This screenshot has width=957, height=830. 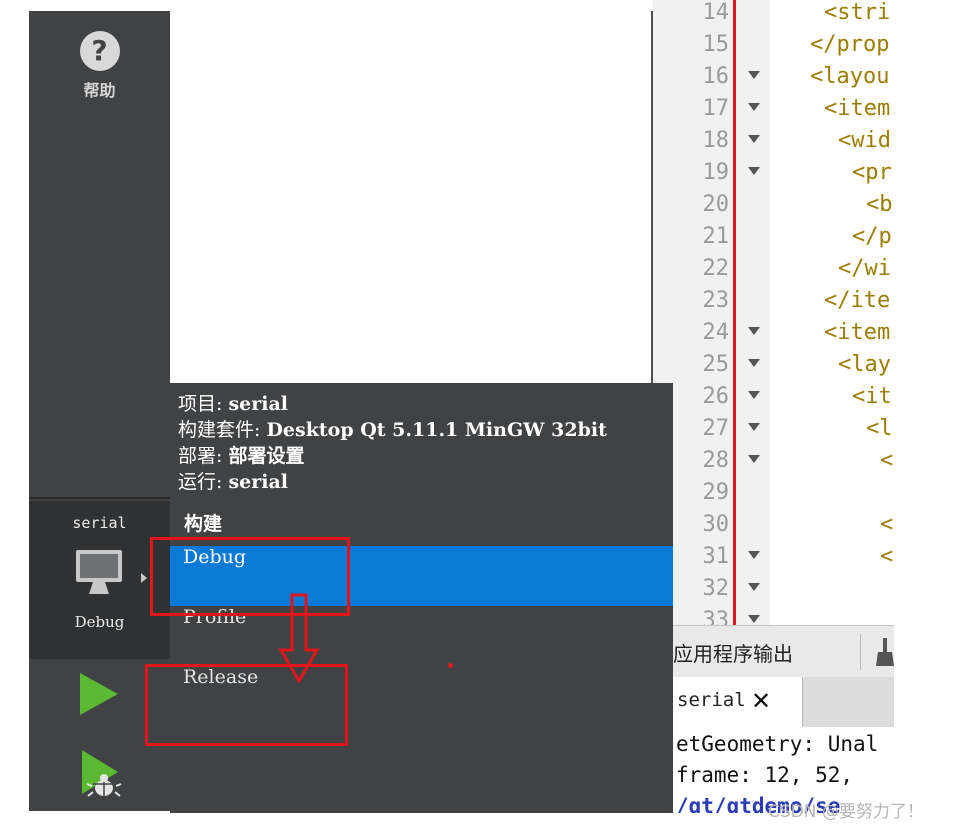 I want to click on code-line: <lay, so click(x=864, y=364).